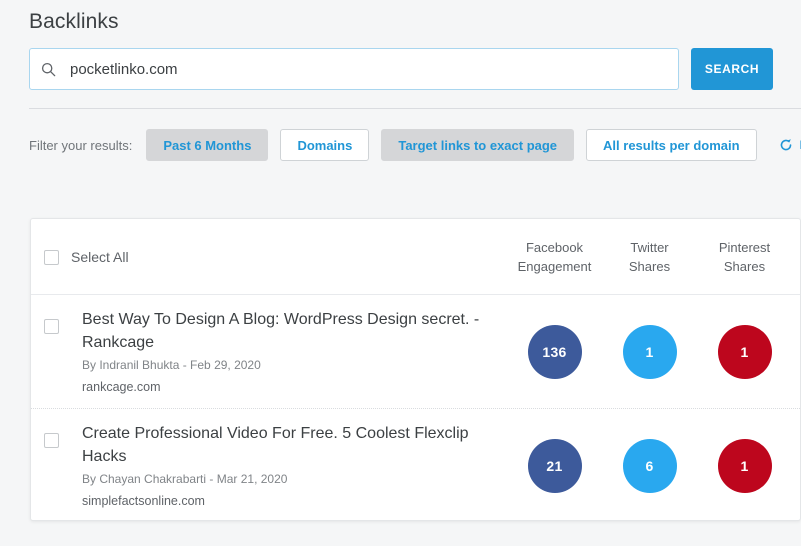 The width and height of the screenshot is (801, 546). What do you see at coordinates (48, 69) in the screenshot?
I see `search-icon` at bounding box center [48, 69].